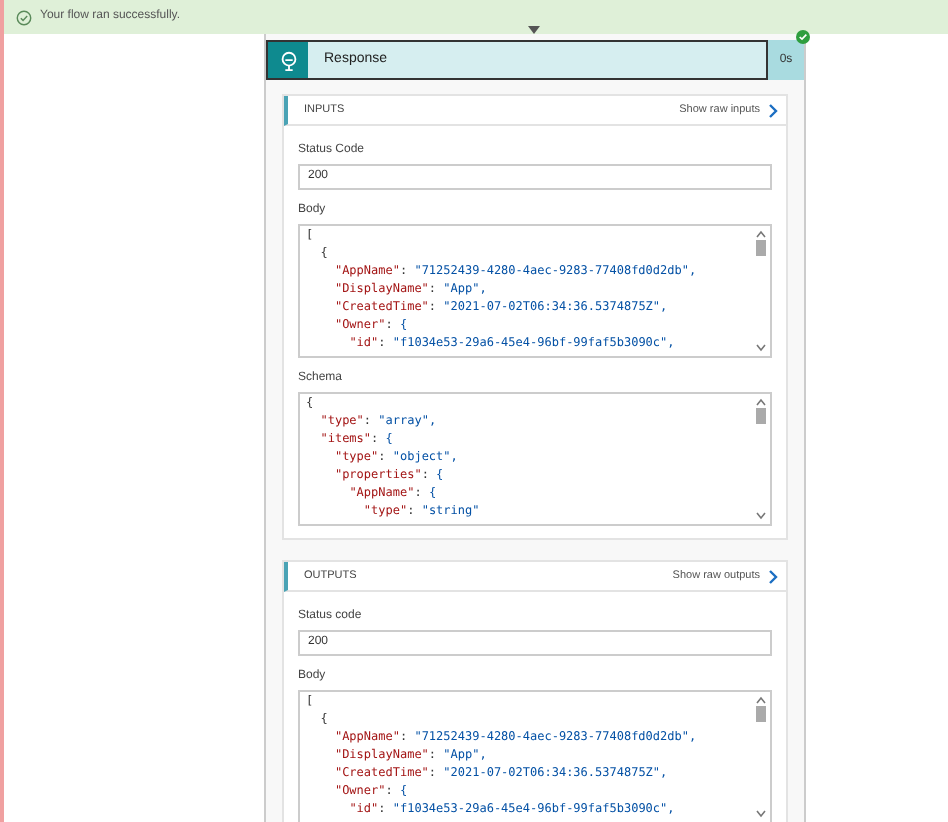  I want to click on check-circle-icon, so click(24, 17).